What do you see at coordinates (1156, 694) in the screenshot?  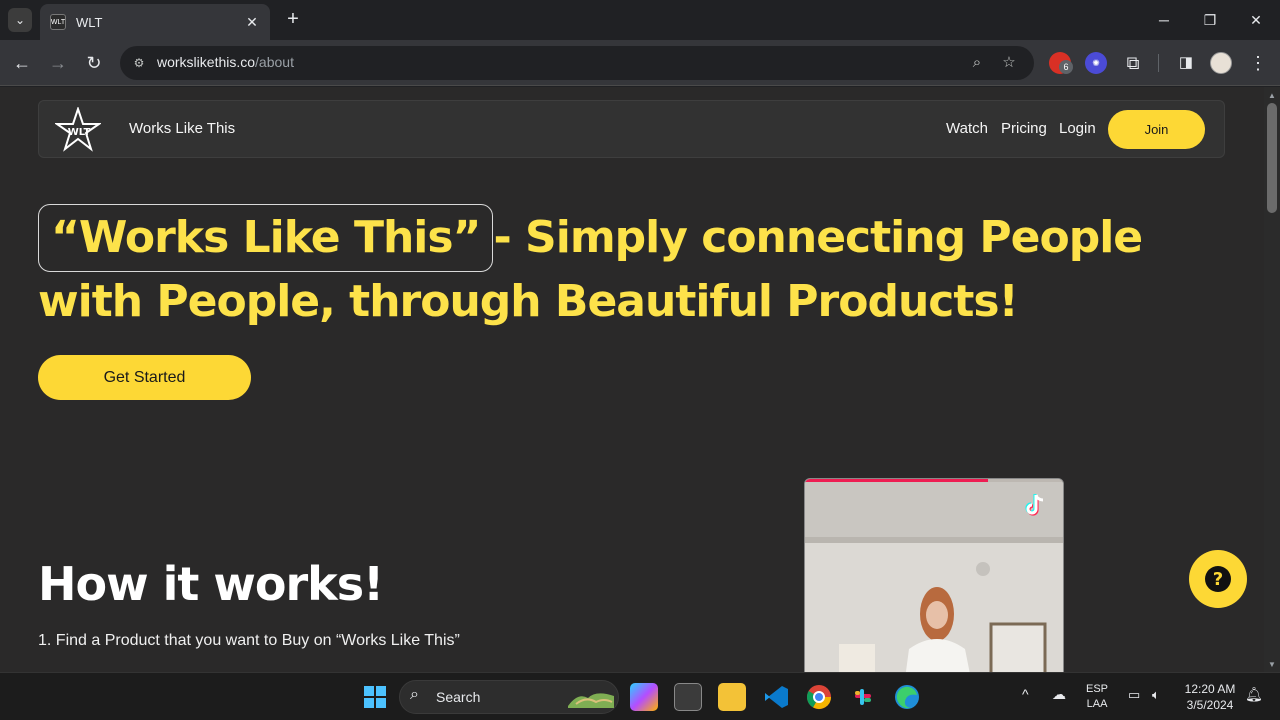 I see `volume-icon: 🔈︎` at bounding box center [1156, 694].